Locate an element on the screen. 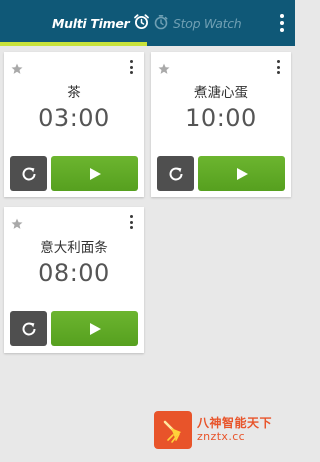 This screenshot has height=462, width=320. tab-stop-watch: Stop Watch is located at coordinates (197, 23).